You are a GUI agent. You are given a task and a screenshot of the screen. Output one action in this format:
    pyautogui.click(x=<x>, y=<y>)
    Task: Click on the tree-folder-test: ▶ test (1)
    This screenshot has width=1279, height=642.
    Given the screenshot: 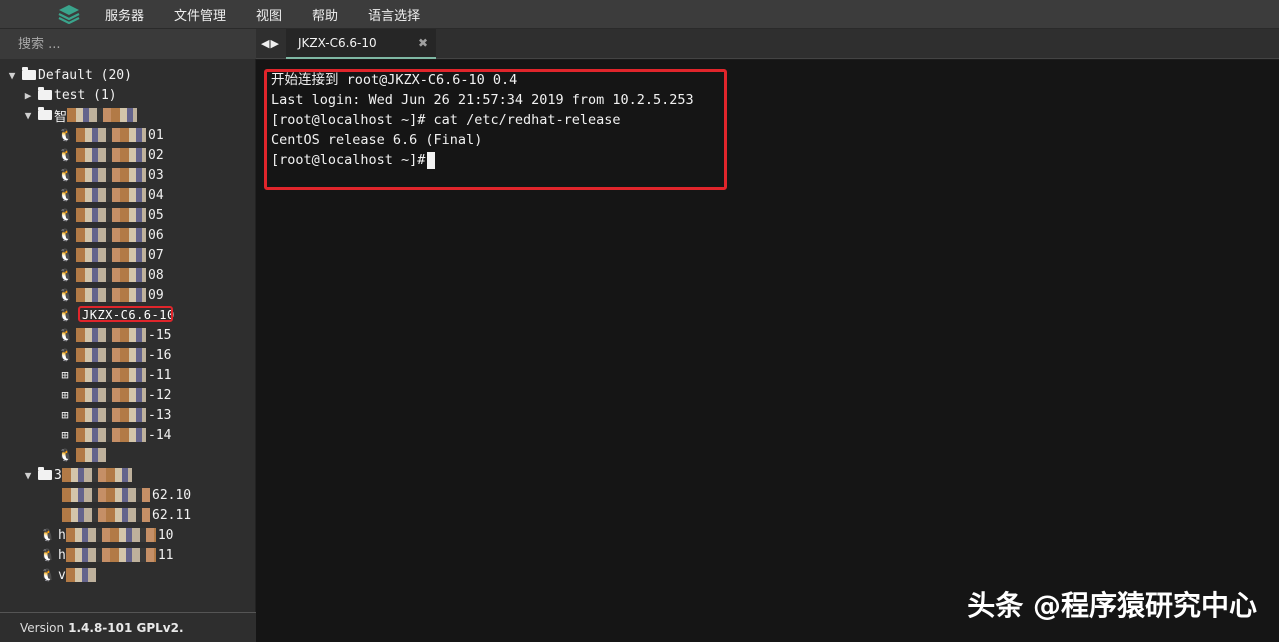 What is the action you would take?
    pyautogui.click(x=128, y=95)
    